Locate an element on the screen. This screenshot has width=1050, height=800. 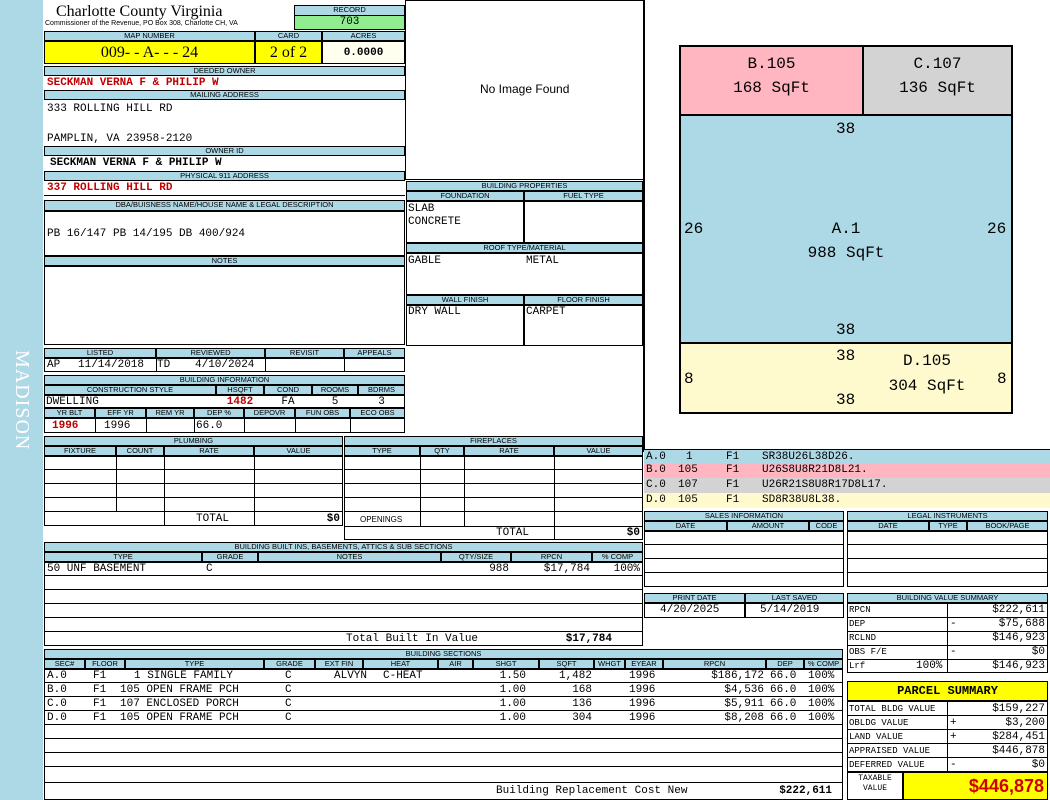
wall-finish-label: WALL FINISH is located at coordinates (465, 300).